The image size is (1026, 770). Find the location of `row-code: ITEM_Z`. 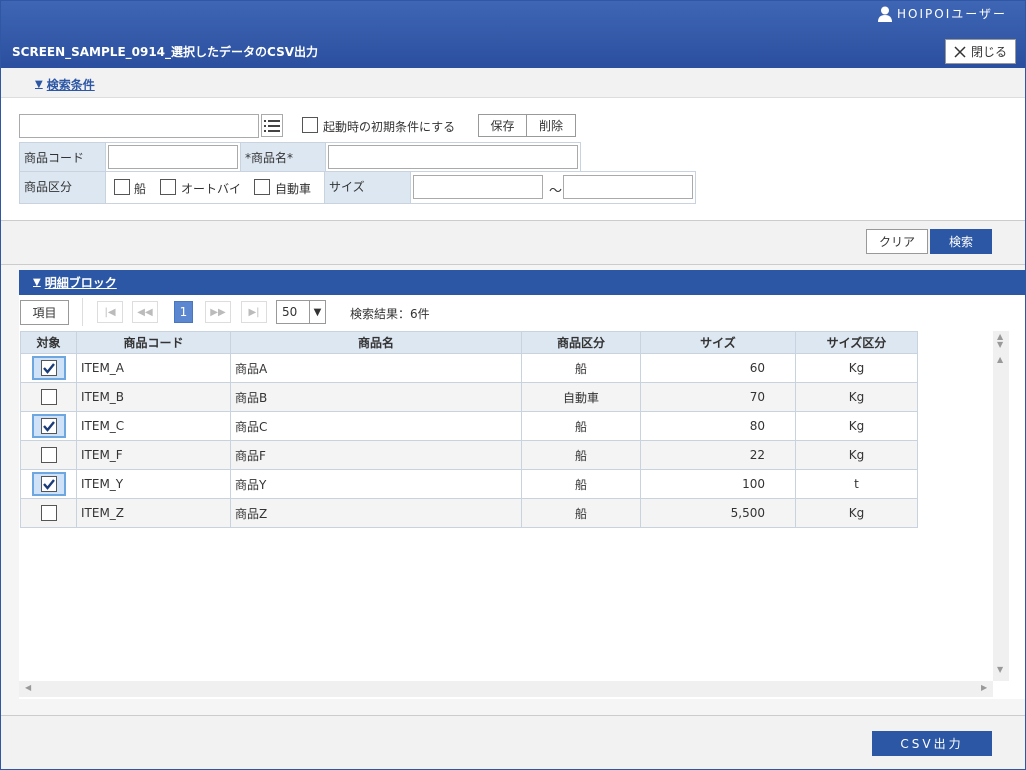

row-code: ITEM_Z is located at coordinates (153, 513).